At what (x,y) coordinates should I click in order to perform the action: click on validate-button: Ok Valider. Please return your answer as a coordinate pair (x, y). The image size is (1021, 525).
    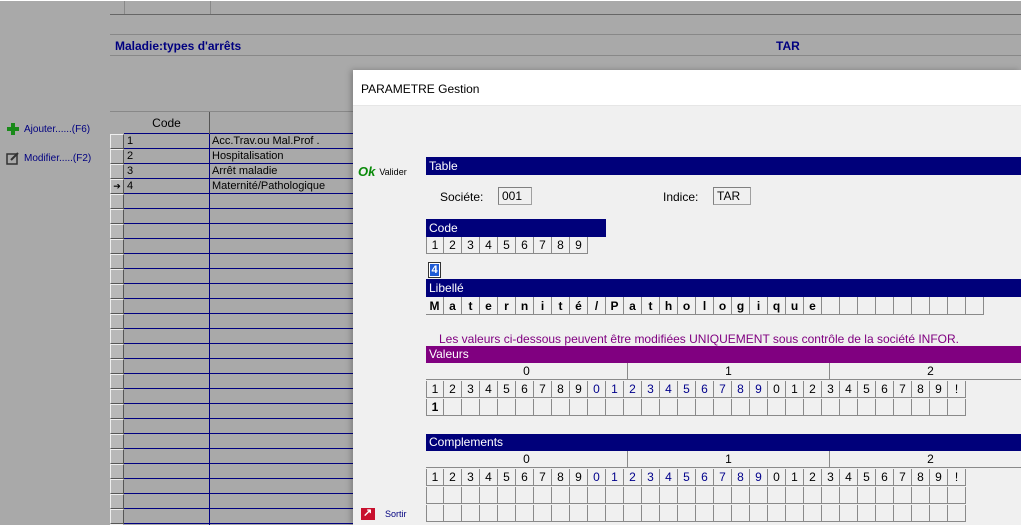
    Looking at the image, I should click on (382, 171).